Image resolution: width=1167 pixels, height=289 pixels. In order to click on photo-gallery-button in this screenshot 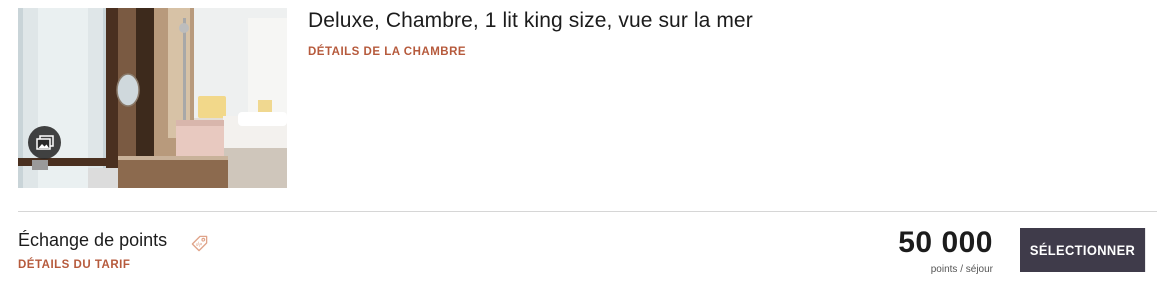, I will do `click(44, 142)`.